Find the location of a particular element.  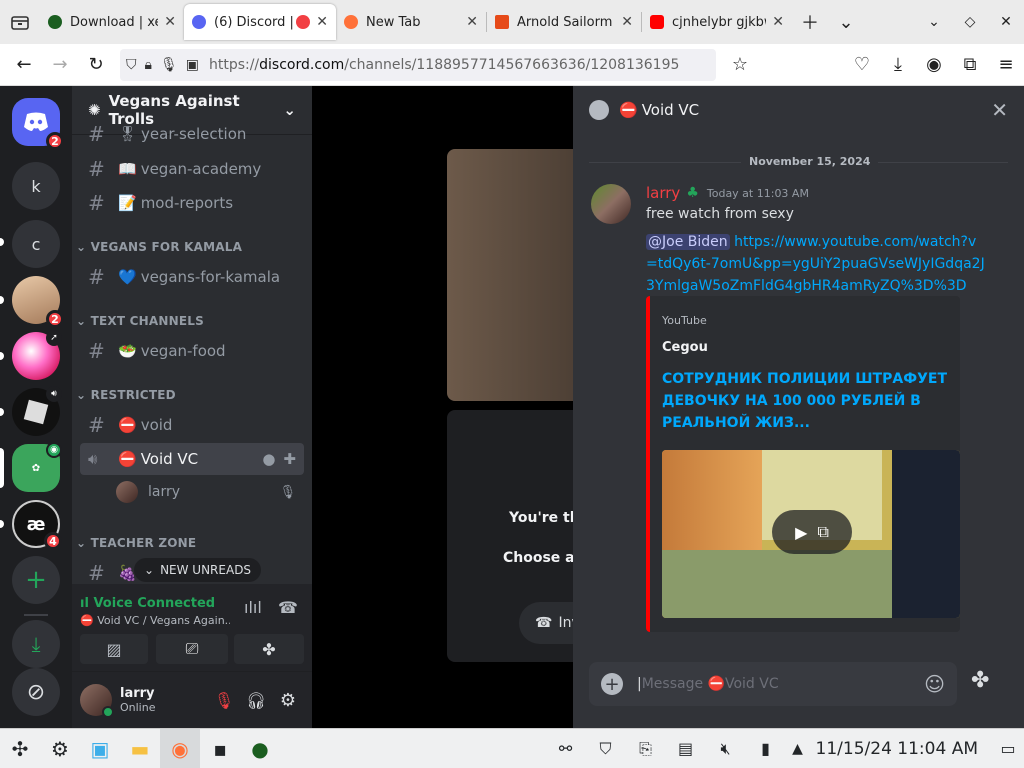

notes-icon: ▤ is located at coordinates (686, 748).